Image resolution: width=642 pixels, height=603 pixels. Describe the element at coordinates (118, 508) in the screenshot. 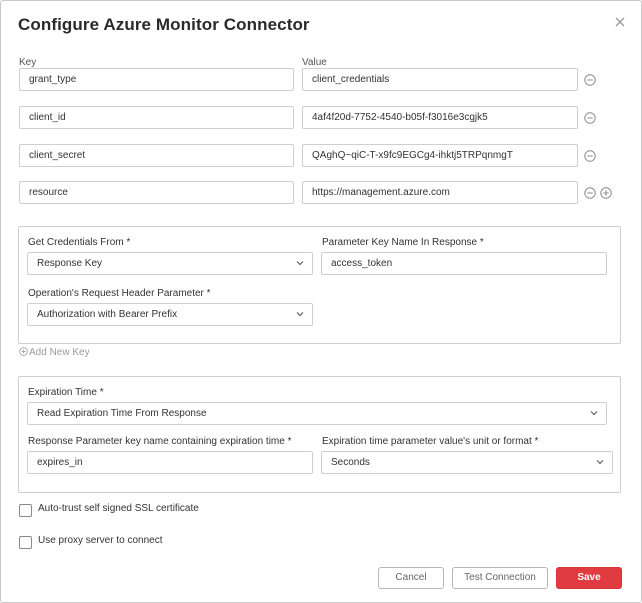

I see `ssl-trust-label: Auto-trust self signed SSL certificate` at that location.